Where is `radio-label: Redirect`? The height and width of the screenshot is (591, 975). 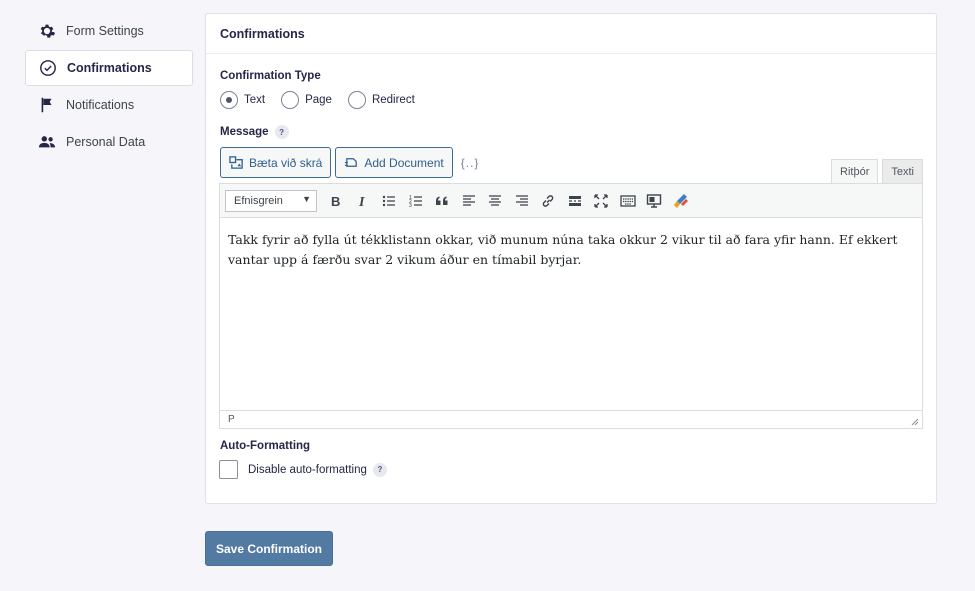
radio-label: Redirect is located at coordinates (393, 100).